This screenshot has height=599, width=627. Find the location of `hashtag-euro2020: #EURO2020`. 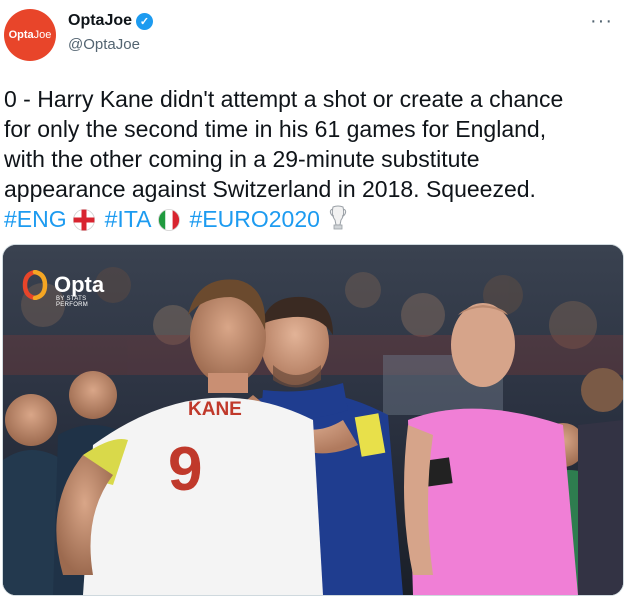

hashtag-euro2020: #EURO2020 is located at coordinates (255, 219).